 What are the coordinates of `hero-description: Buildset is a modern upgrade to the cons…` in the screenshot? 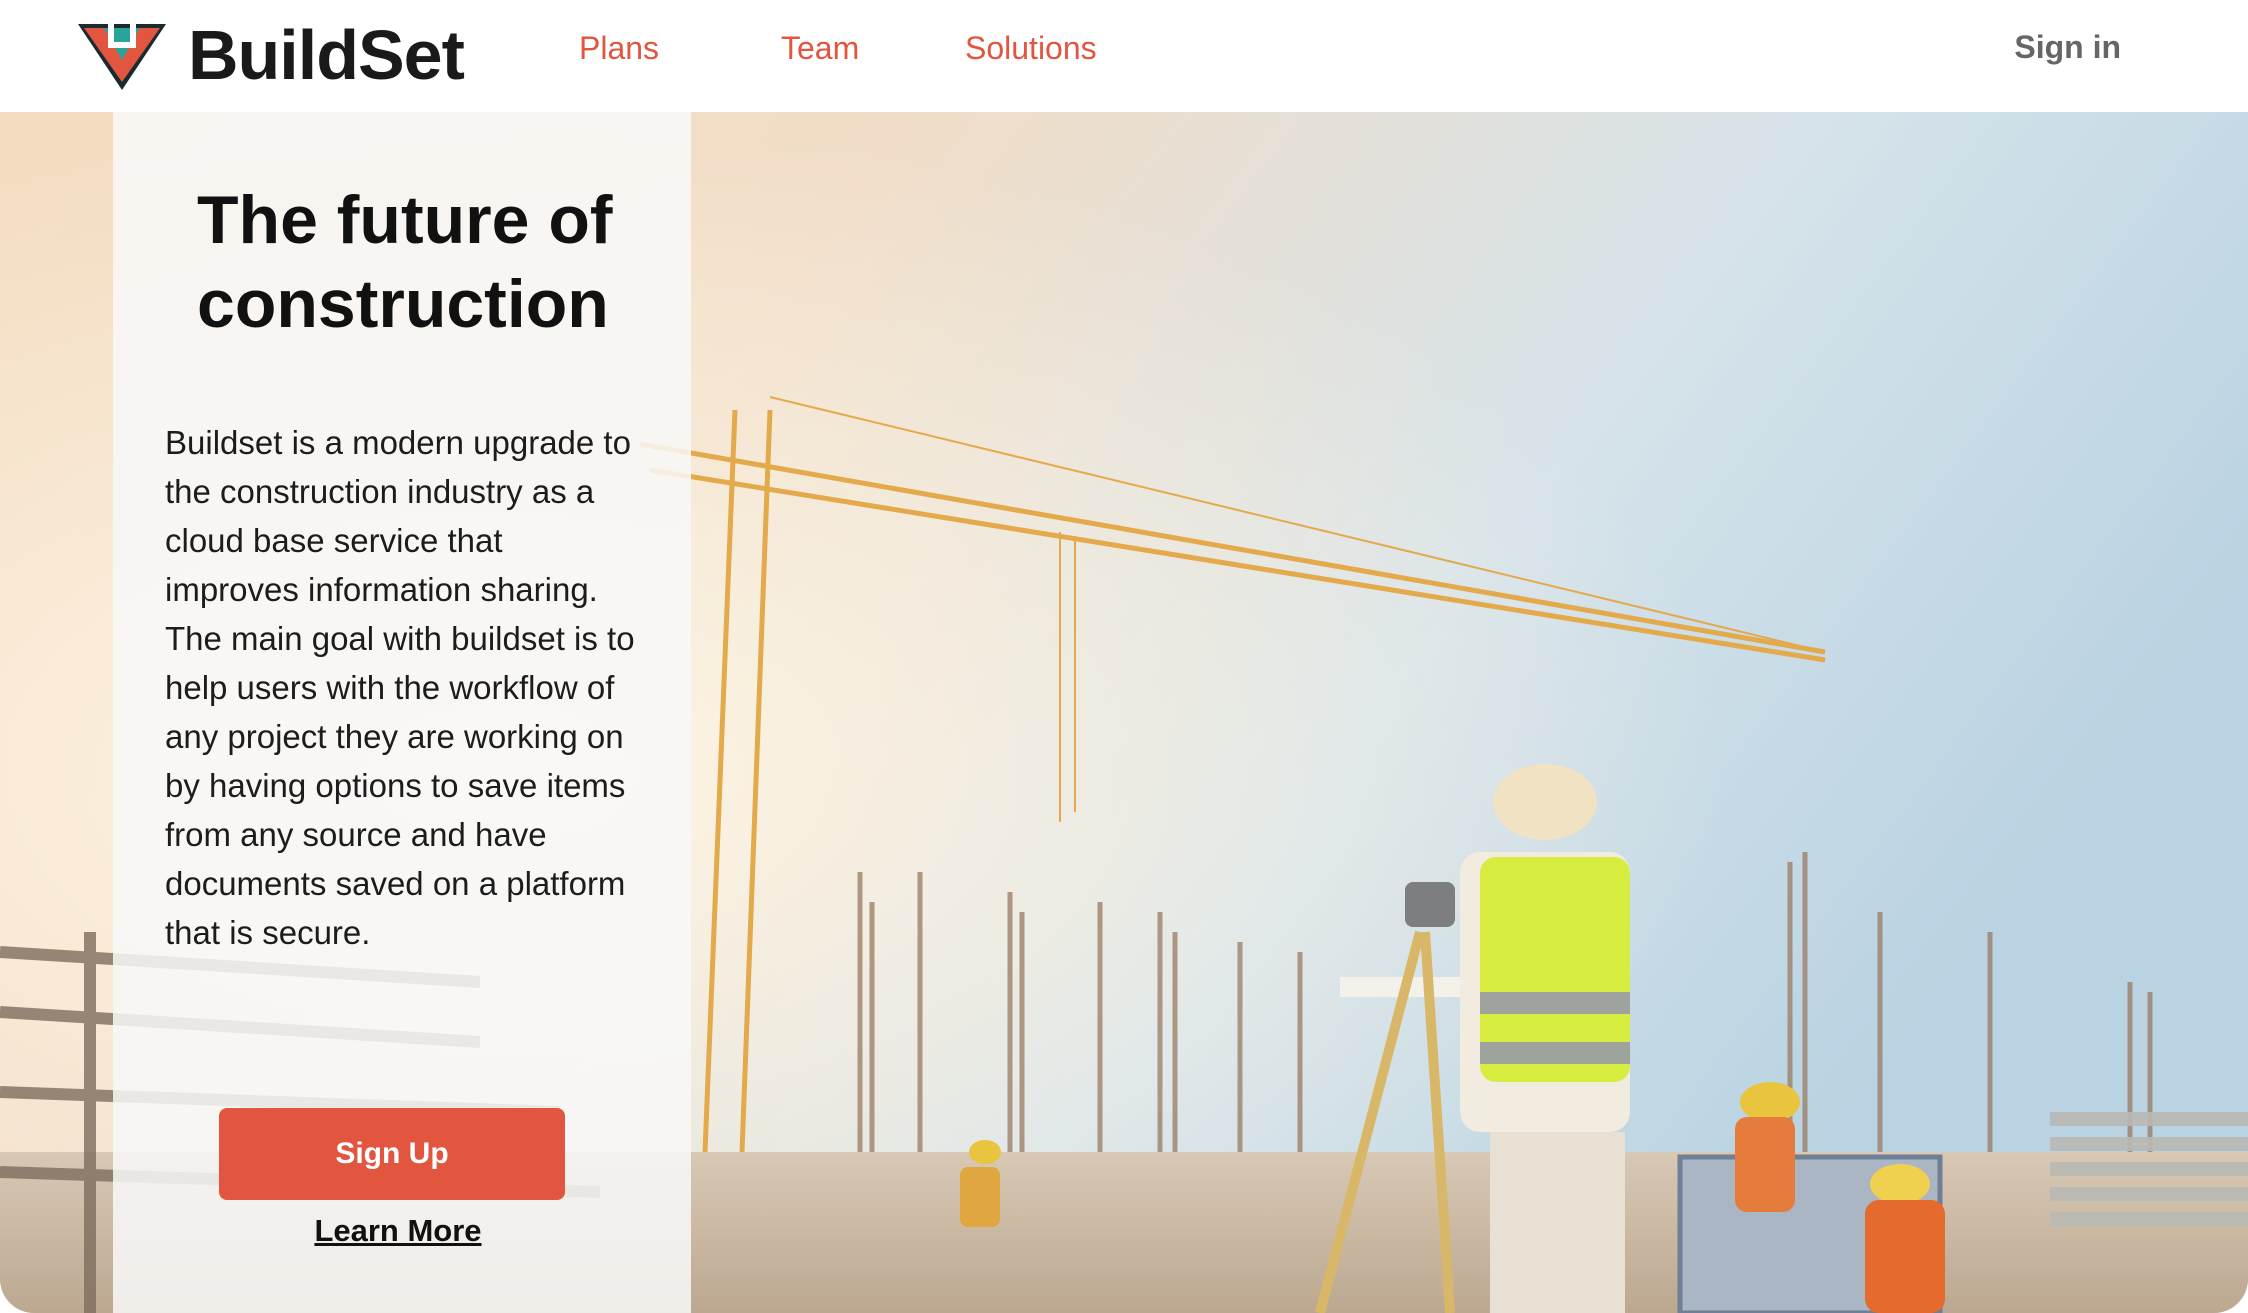 It's located at (400, 687).